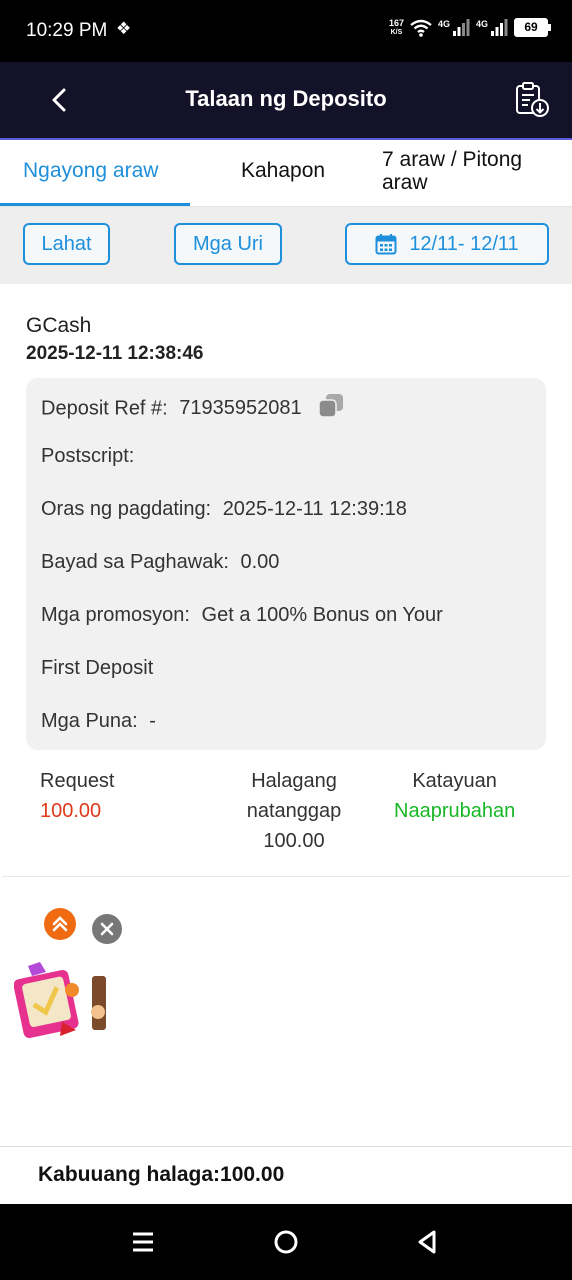  What do you see at coordinates (59, 325) in the screenshot?
I see `payment-method: GCash` at bounding box center [59, 325].